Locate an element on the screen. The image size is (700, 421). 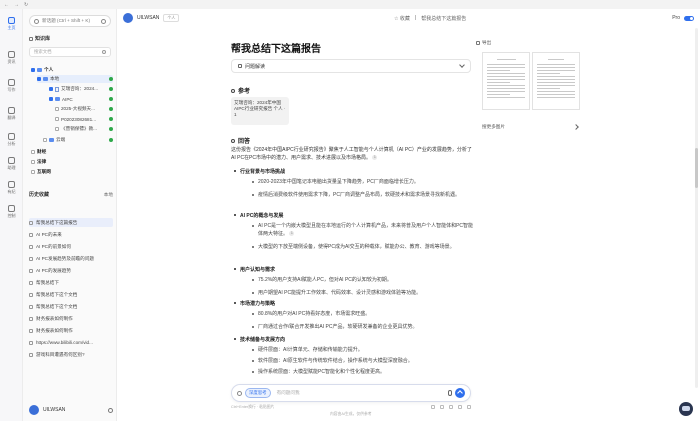
back-icon: ← is located at coordinates (6, 5).